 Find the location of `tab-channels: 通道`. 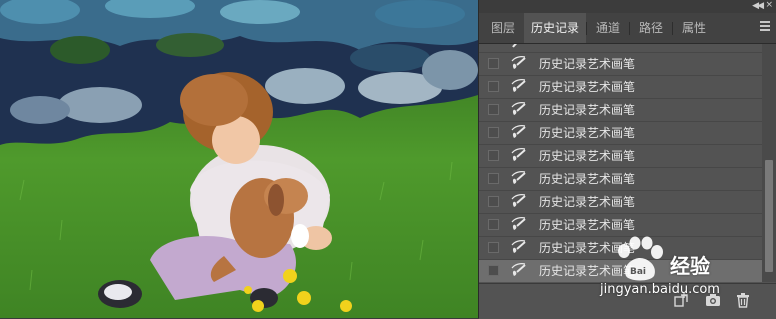

tab-channels: 通道 is located at coordinates (608, 28).